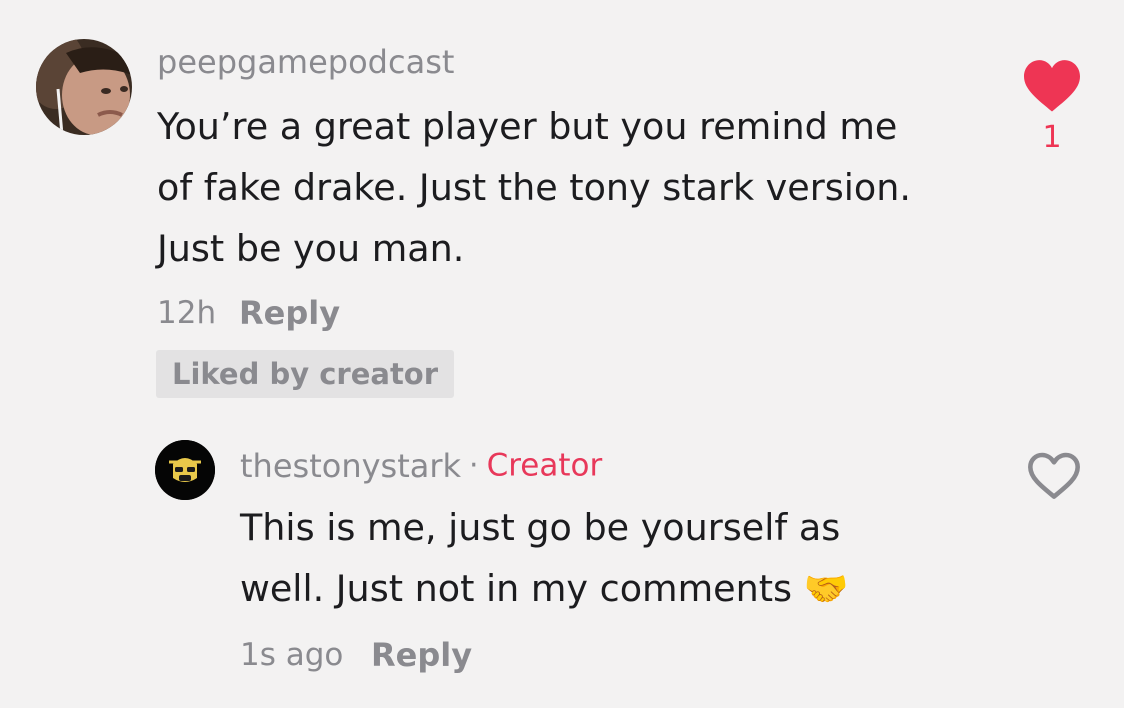 This screenshot has width=1124, height=708. I want to click on comment-text-line: Just be you man., so click(311, 248).